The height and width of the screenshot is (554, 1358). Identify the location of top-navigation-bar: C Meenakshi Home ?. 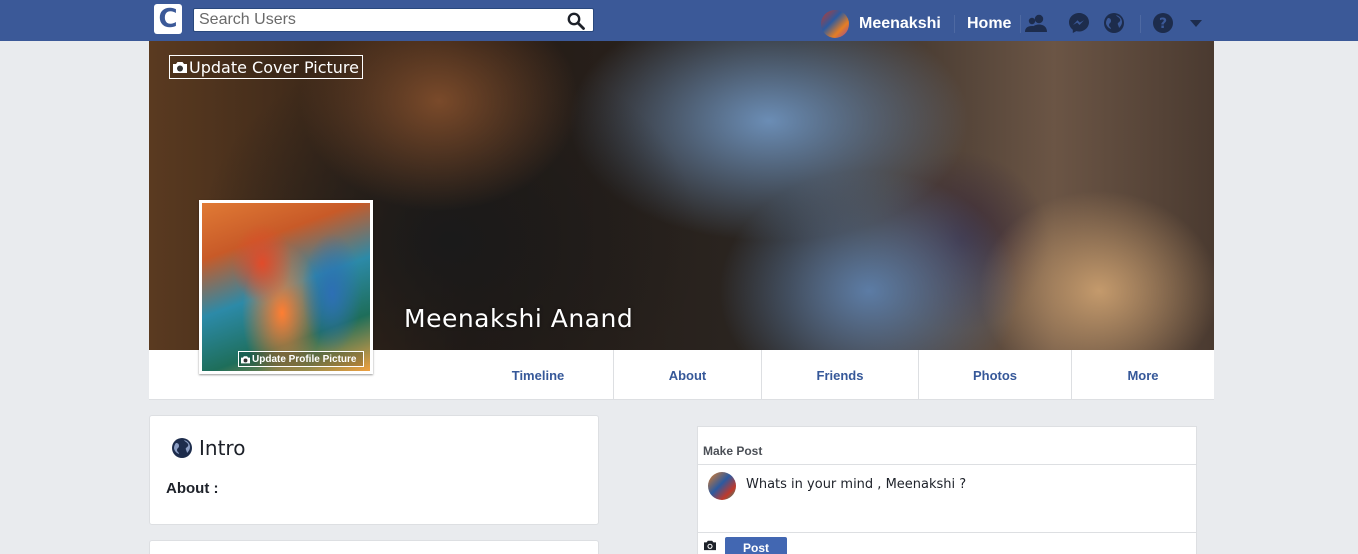
(679, 20).